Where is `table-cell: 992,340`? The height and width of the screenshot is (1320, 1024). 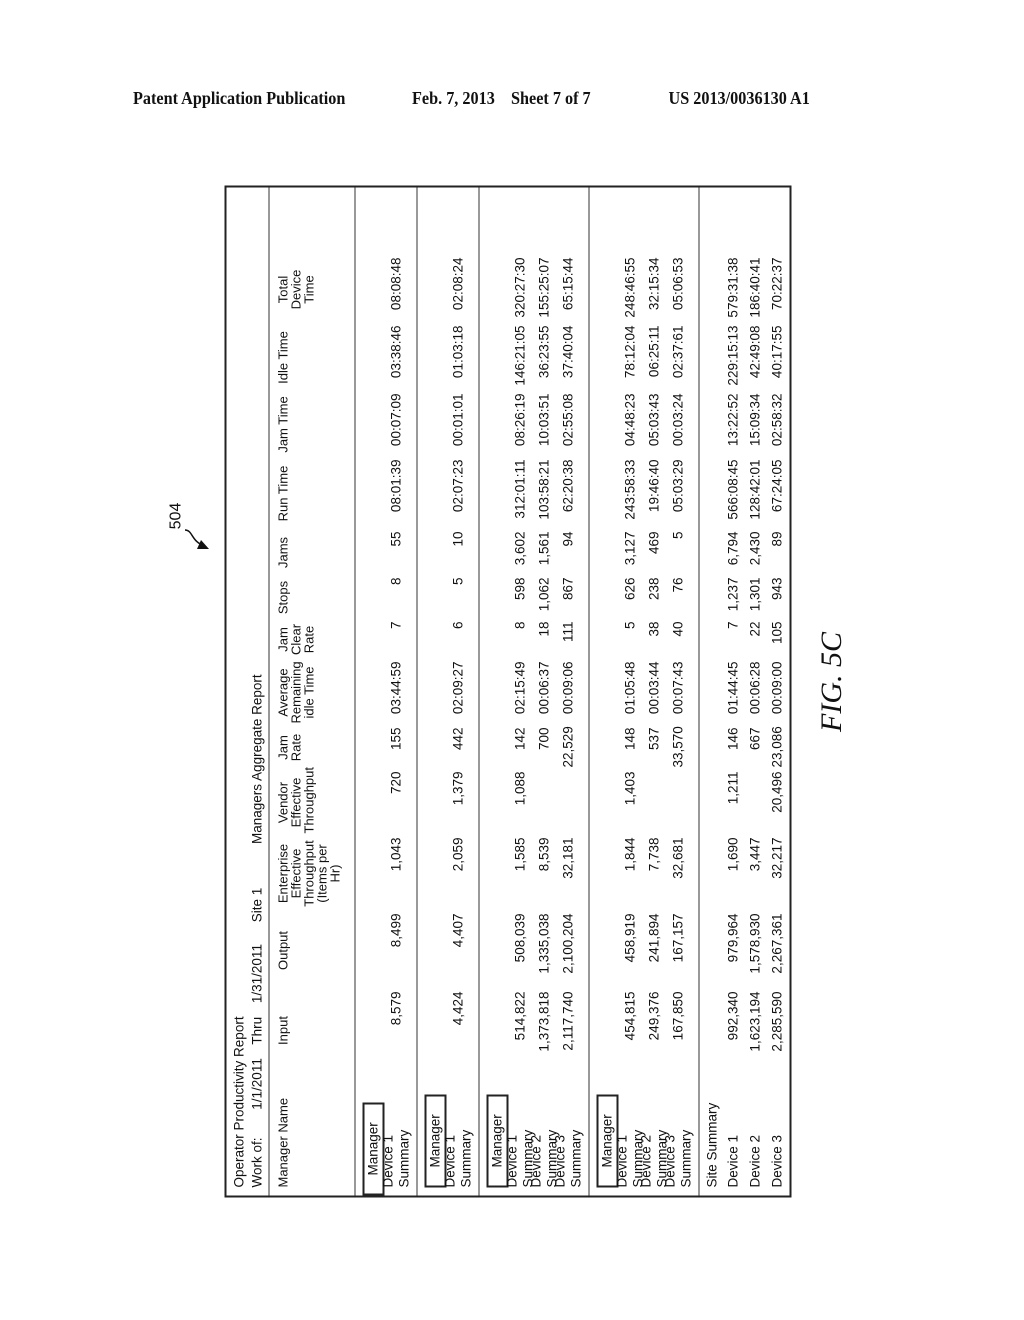
table-cell: 992,340 is located at coordinates (733, 1016).